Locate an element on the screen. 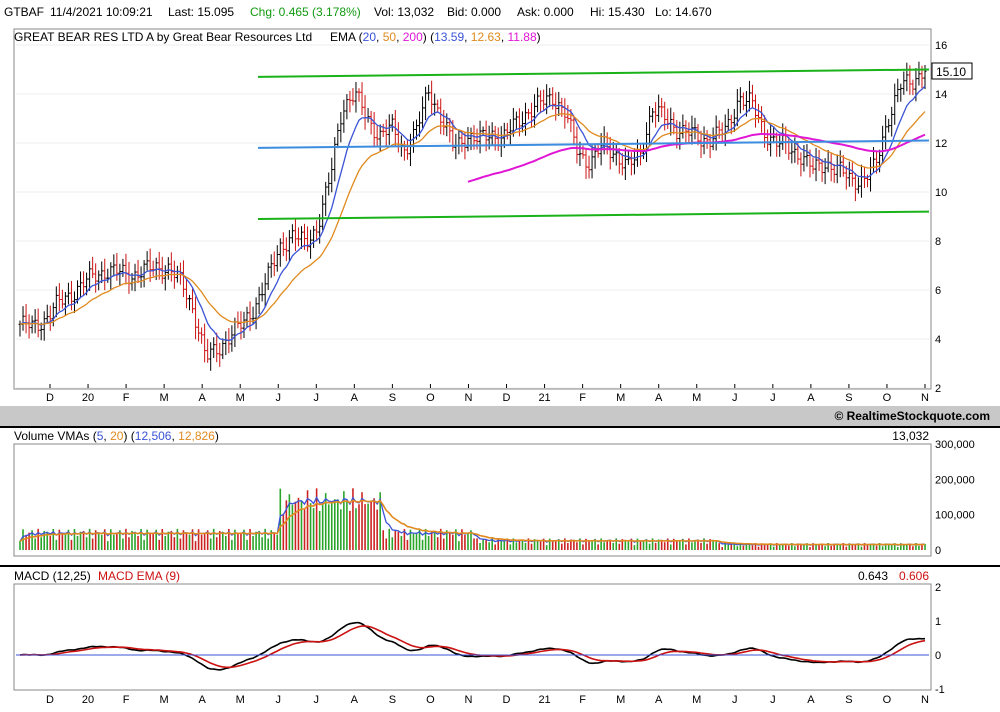 The width and height of the screenshot is (1000, 712). volume-tick-label: 0 is located at coordinates (938, 551).